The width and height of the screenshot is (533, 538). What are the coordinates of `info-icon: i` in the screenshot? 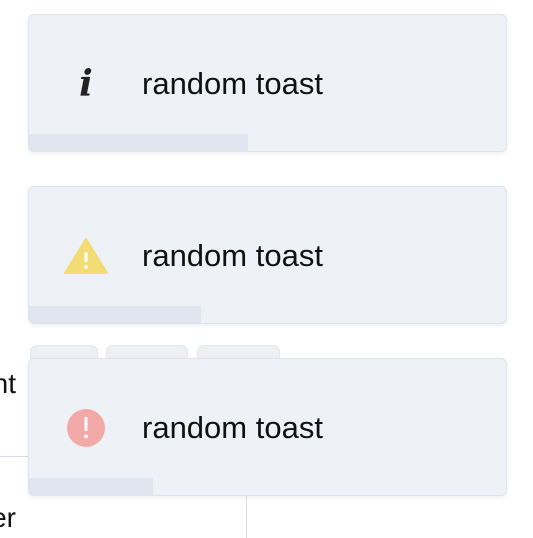 It's located at (86, 84).